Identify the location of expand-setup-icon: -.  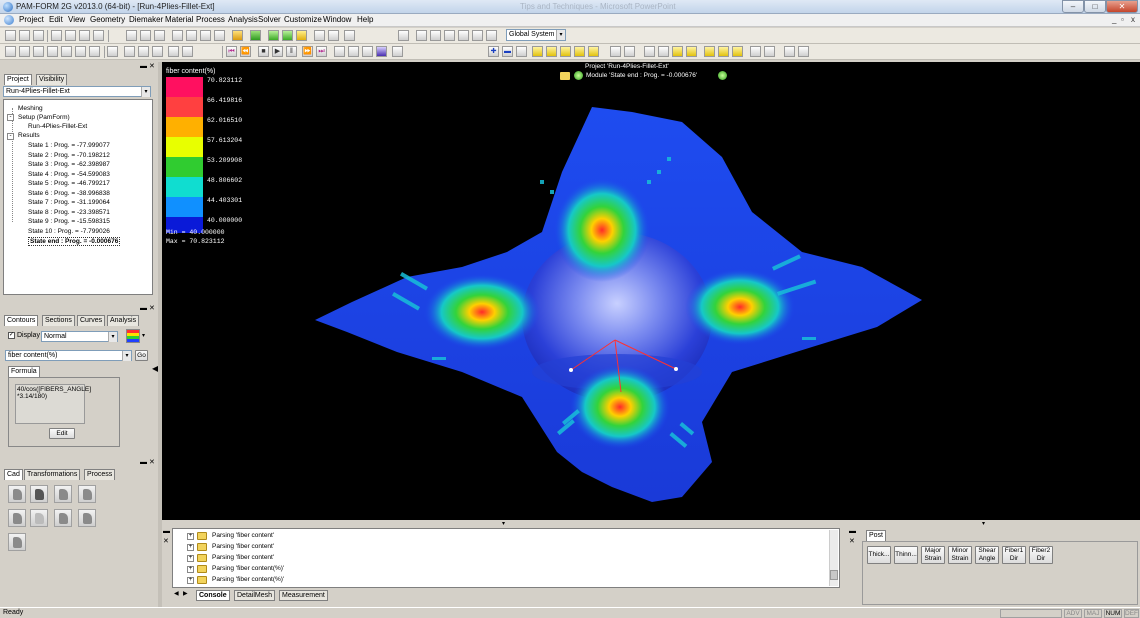
(10, 117).